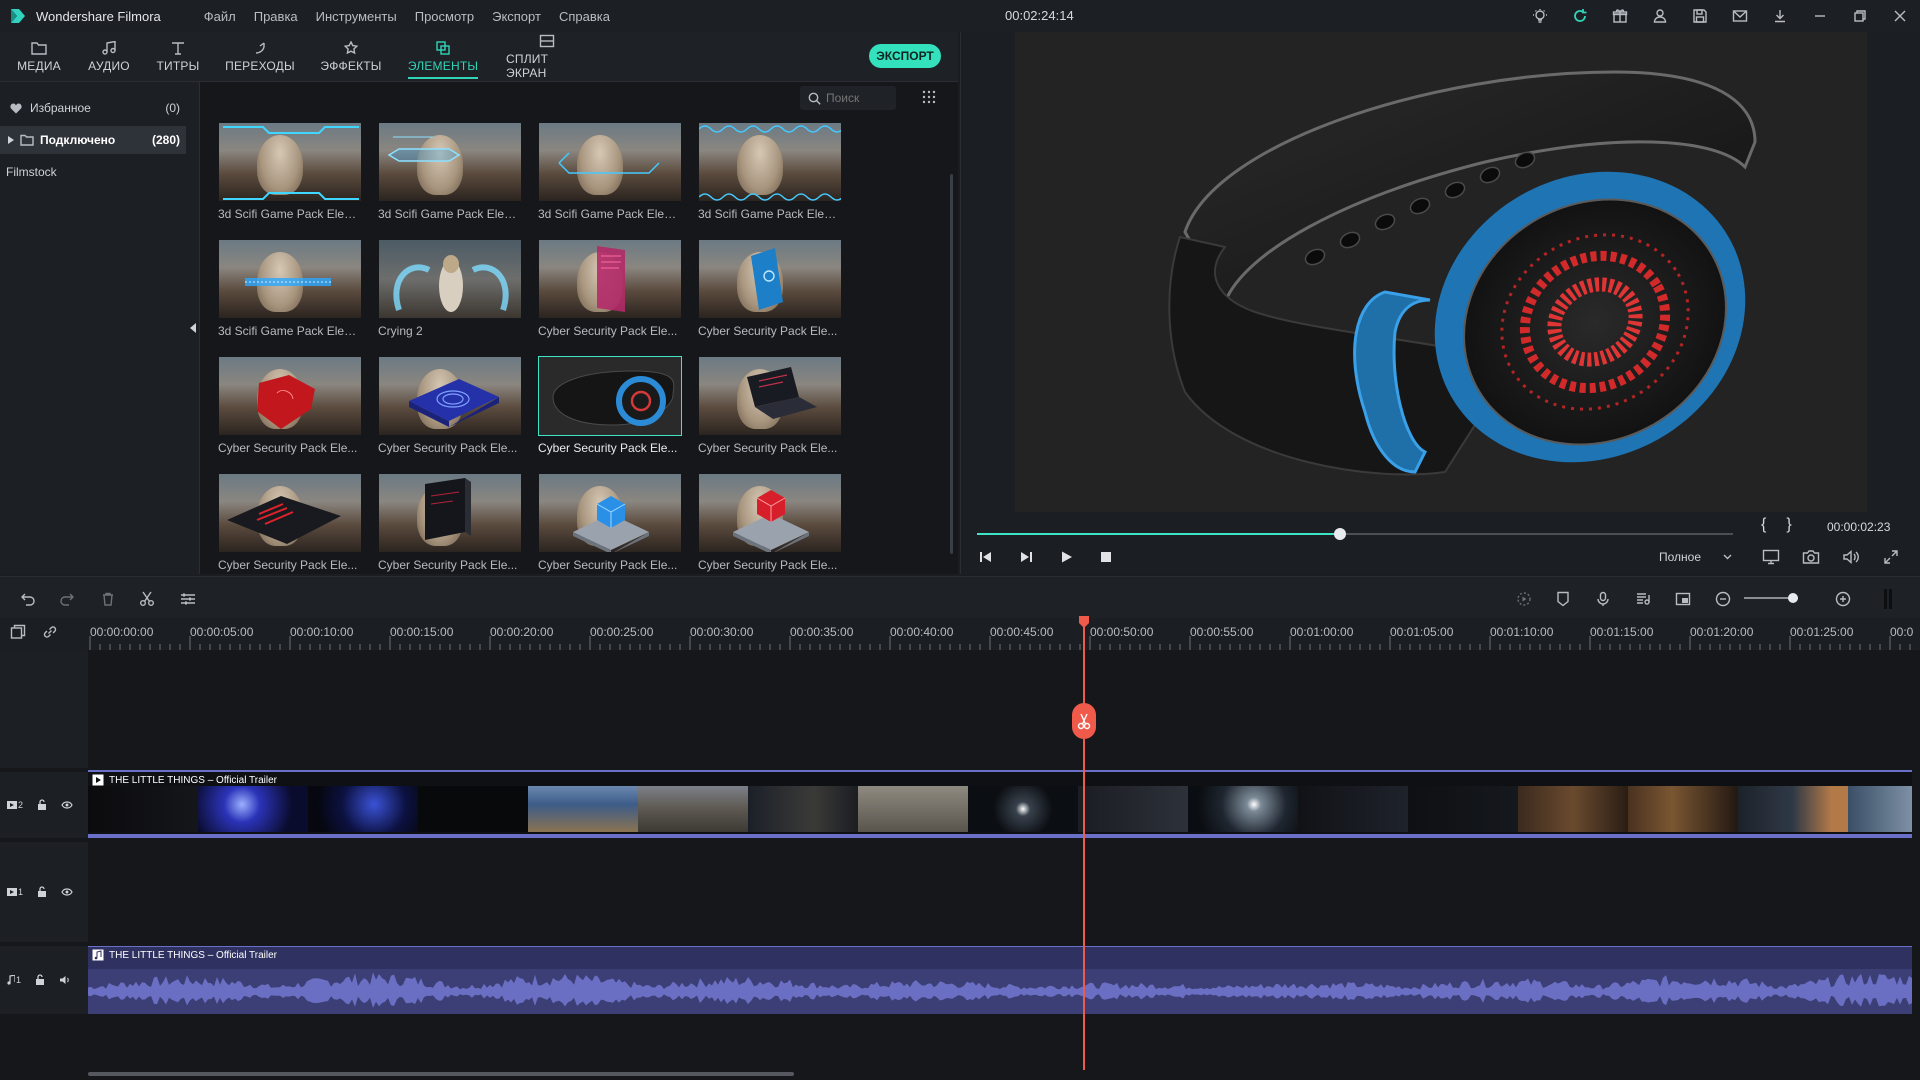 The height and width of the screenshot is (1080, 1920). I want to click on search-box, so click(848, 98).